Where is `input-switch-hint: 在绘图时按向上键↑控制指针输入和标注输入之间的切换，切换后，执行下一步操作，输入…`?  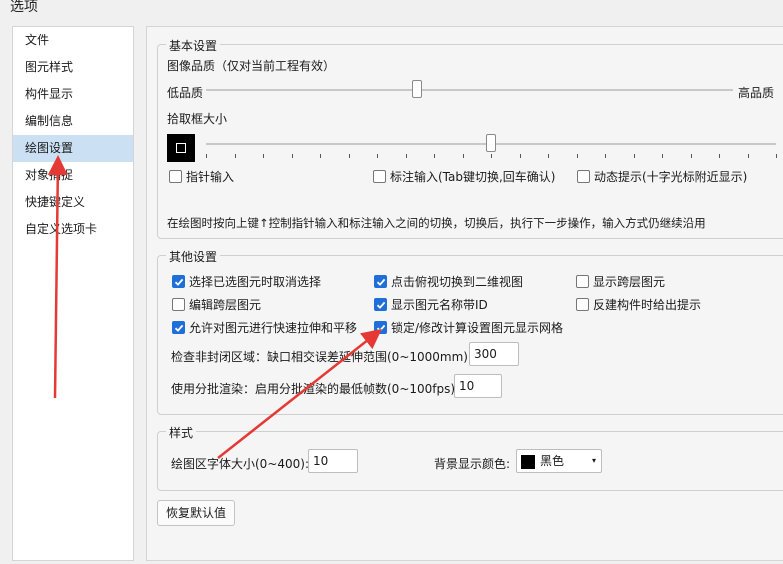 input-switch-hint: 在绘图时按向上键↑控制指针输入和标注输入之间的切换，切换后，执行下一步操作，输入… is located at coordinates (436, 223).